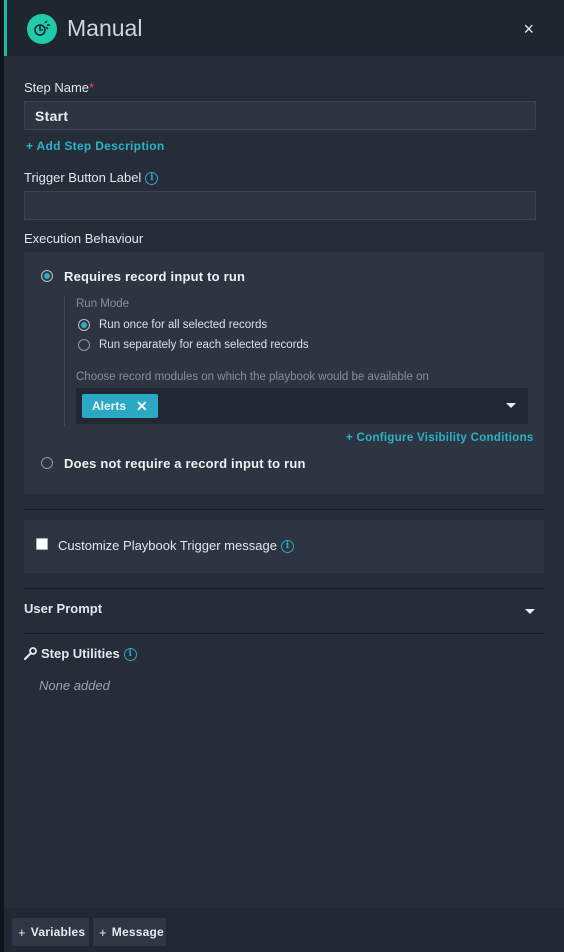  What do you see at coordinates (42, 29) in the screenshot?
I see `trigger-hand-icon` at bounding box center [42, 29].